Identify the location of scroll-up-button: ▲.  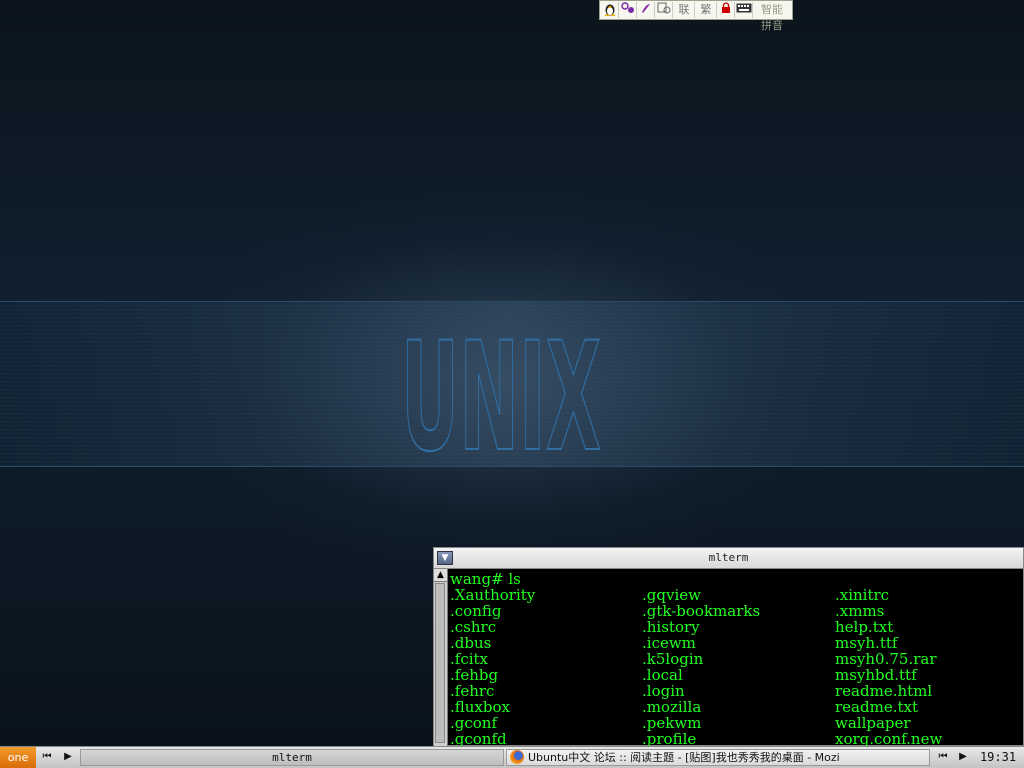
(440, 575).